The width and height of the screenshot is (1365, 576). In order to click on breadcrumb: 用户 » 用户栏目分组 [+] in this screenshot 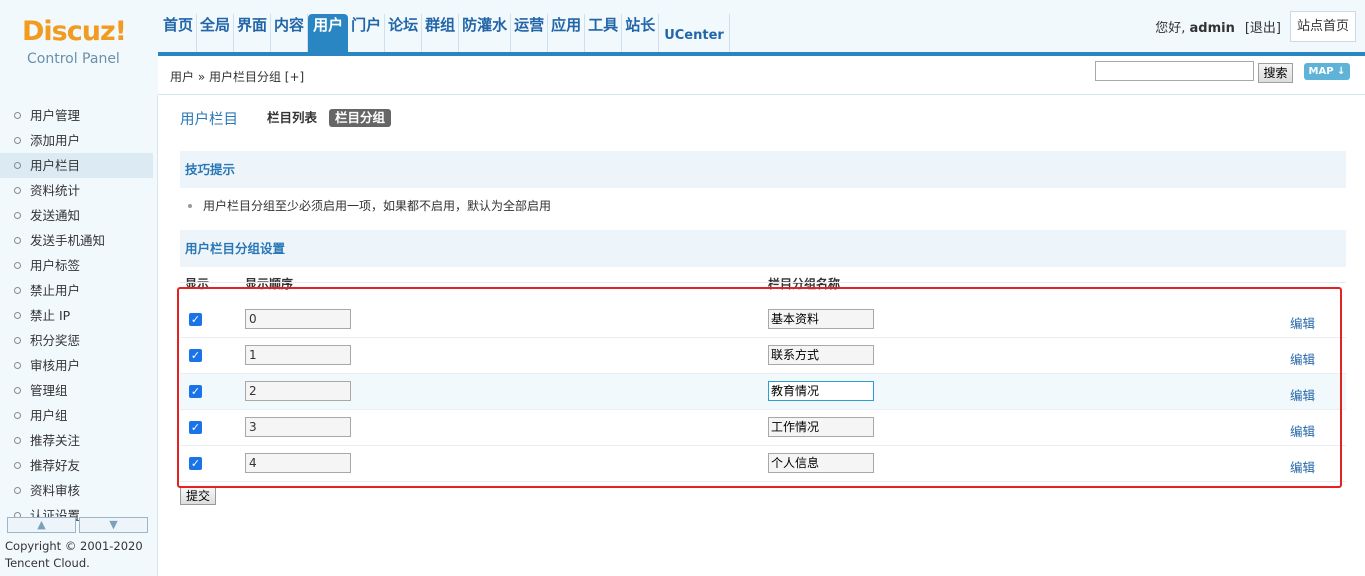, I will do `click(237, 76)`.